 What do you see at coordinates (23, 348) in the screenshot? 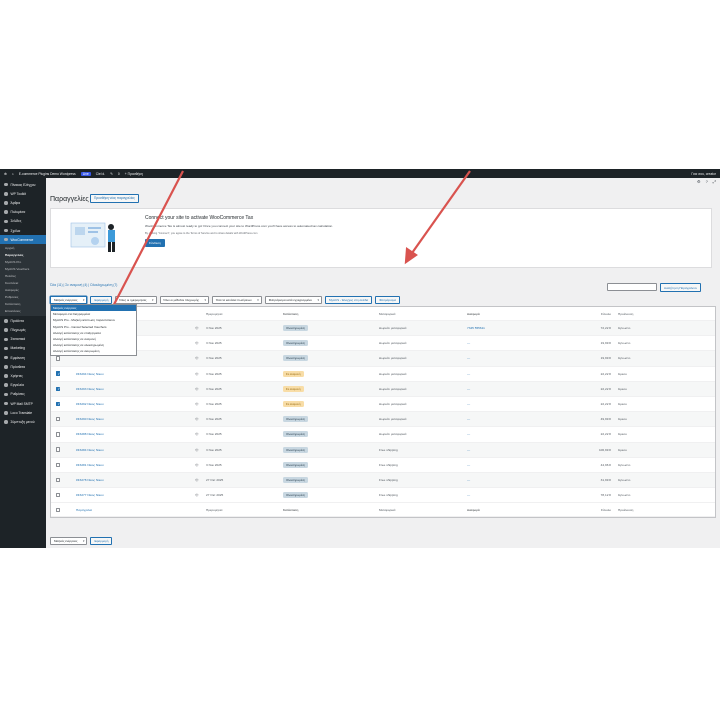
I see `sidebar-item-secondary-3: Marketing` at bounding box center [23, 348].